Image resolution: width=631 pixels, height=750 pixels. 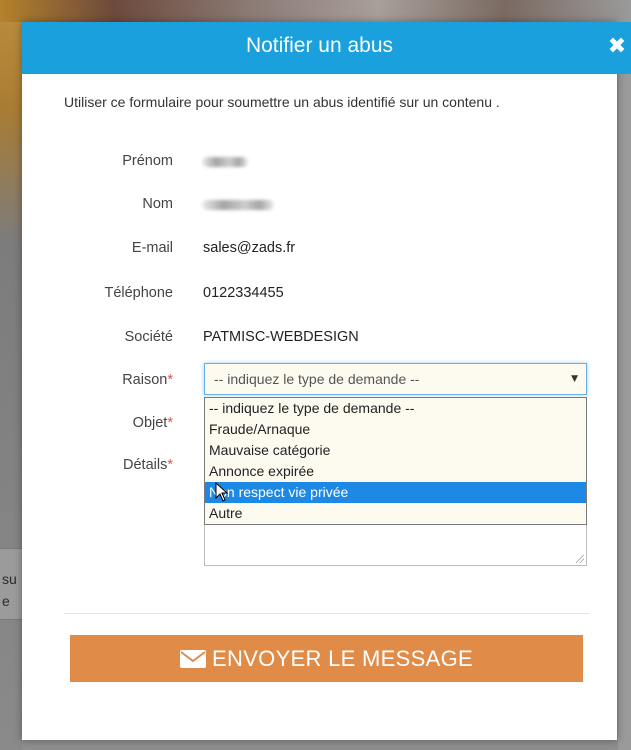 I want to click on send-message-button: ENVOYER LE MESSAGE, so click(x=326, y=658).